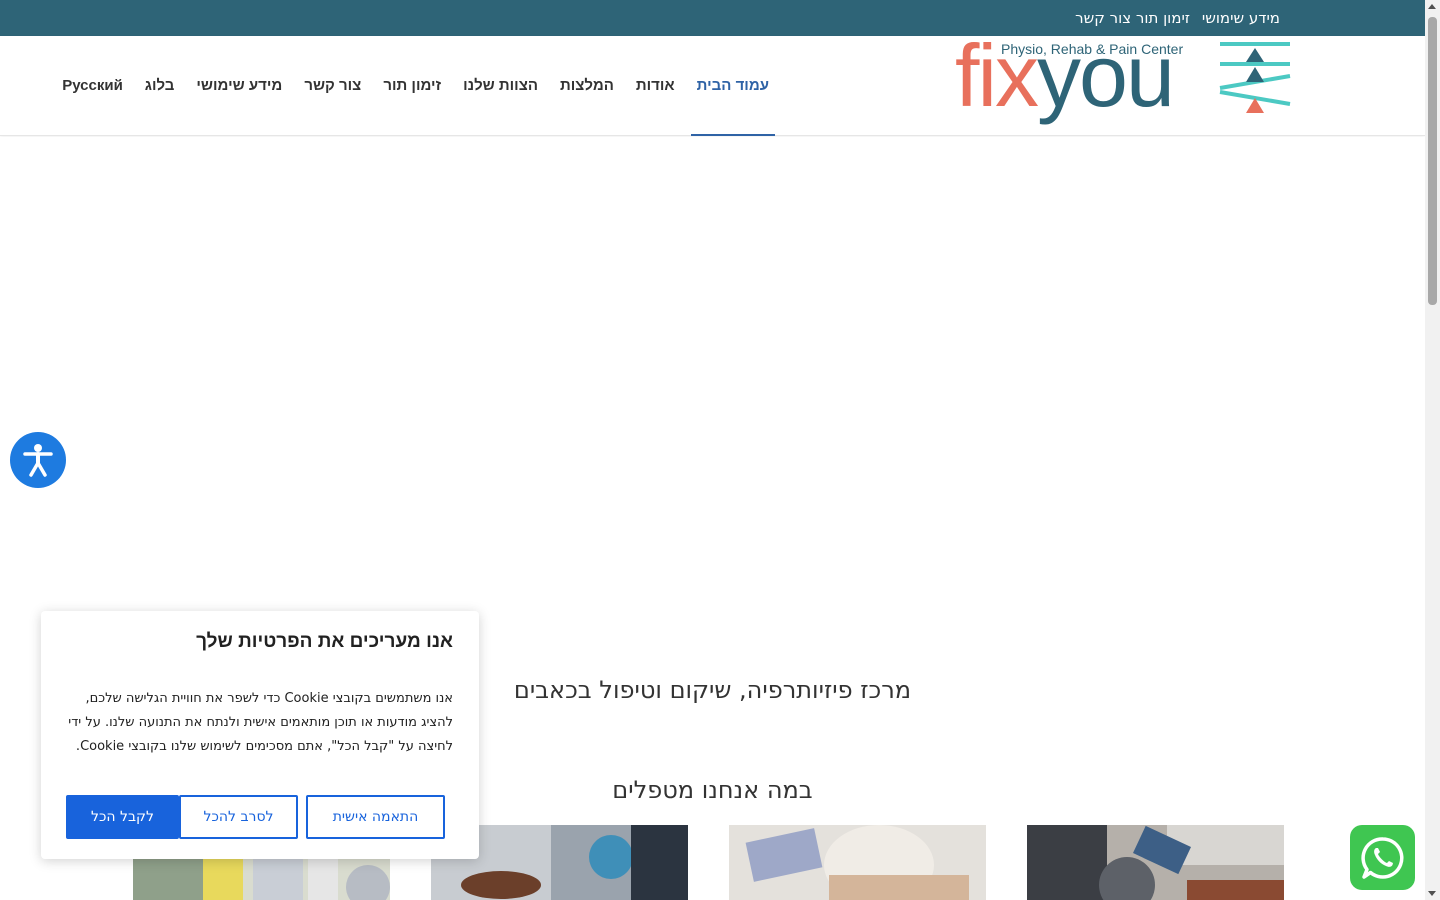  Describe the element at coordinates (587, 86) in the screenshot. I see `nav-item-testimonials: המלצות` at that location.